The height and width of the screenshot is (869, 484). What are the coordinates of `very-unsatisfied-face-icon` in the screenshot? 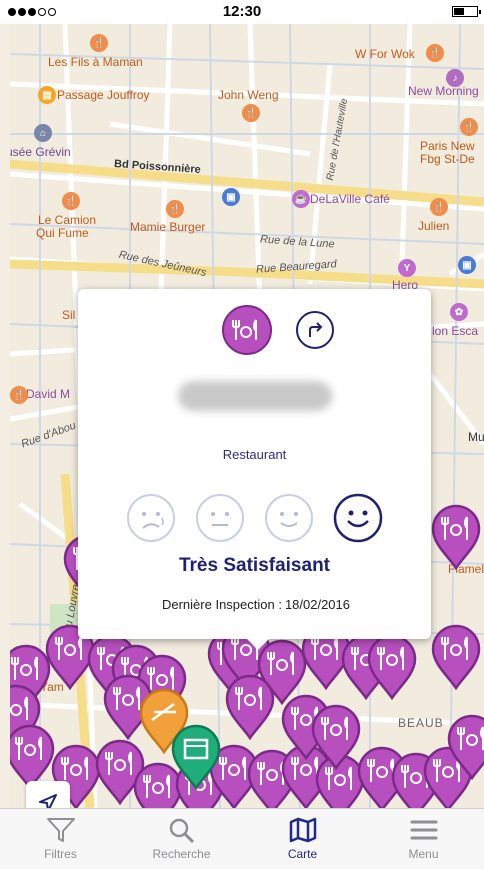 It's located at (151, 518).